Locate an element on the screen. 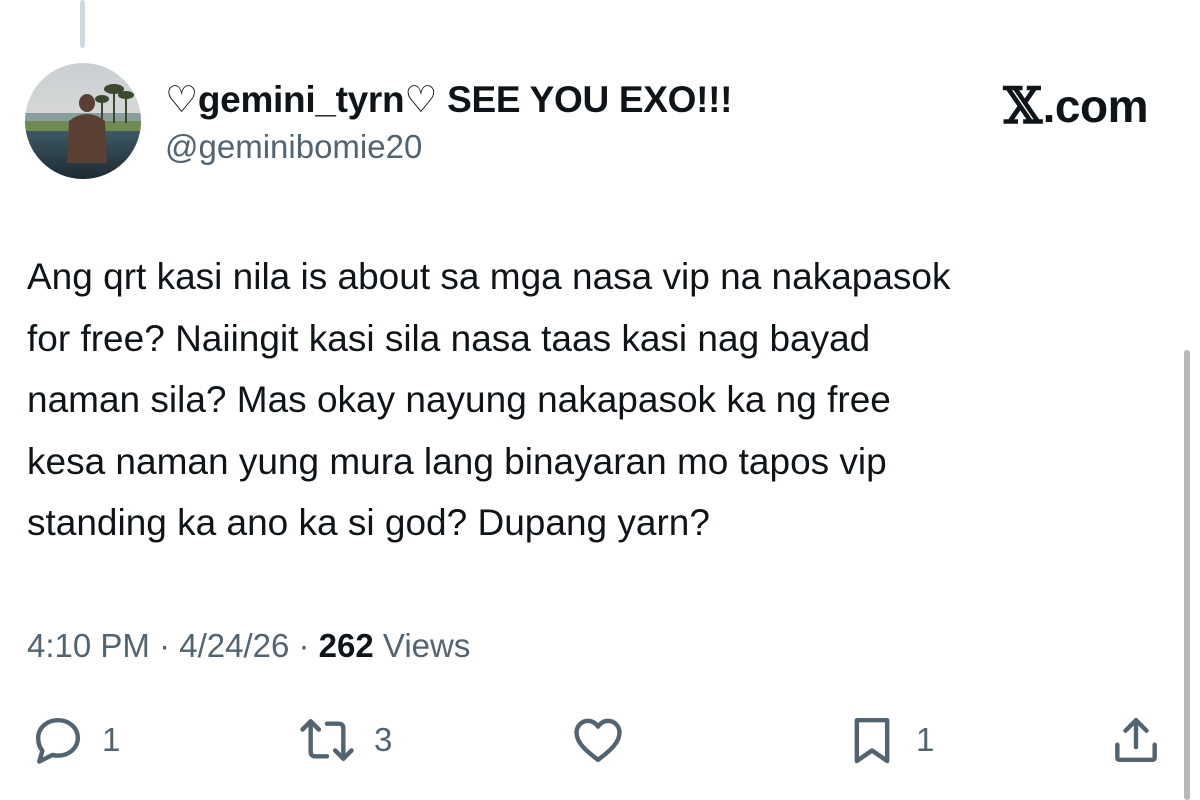 The image size is (1200, 800). bookmark-button: 1 is located at coordinates (889, 740).